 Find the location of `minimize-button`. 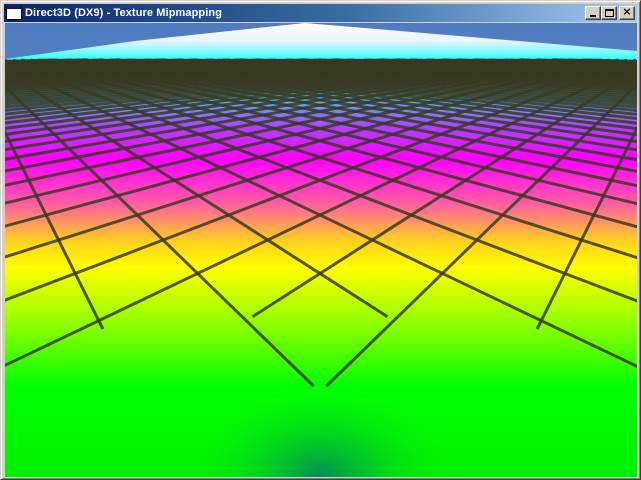

minimize-button is located at coordinates (593, 13).